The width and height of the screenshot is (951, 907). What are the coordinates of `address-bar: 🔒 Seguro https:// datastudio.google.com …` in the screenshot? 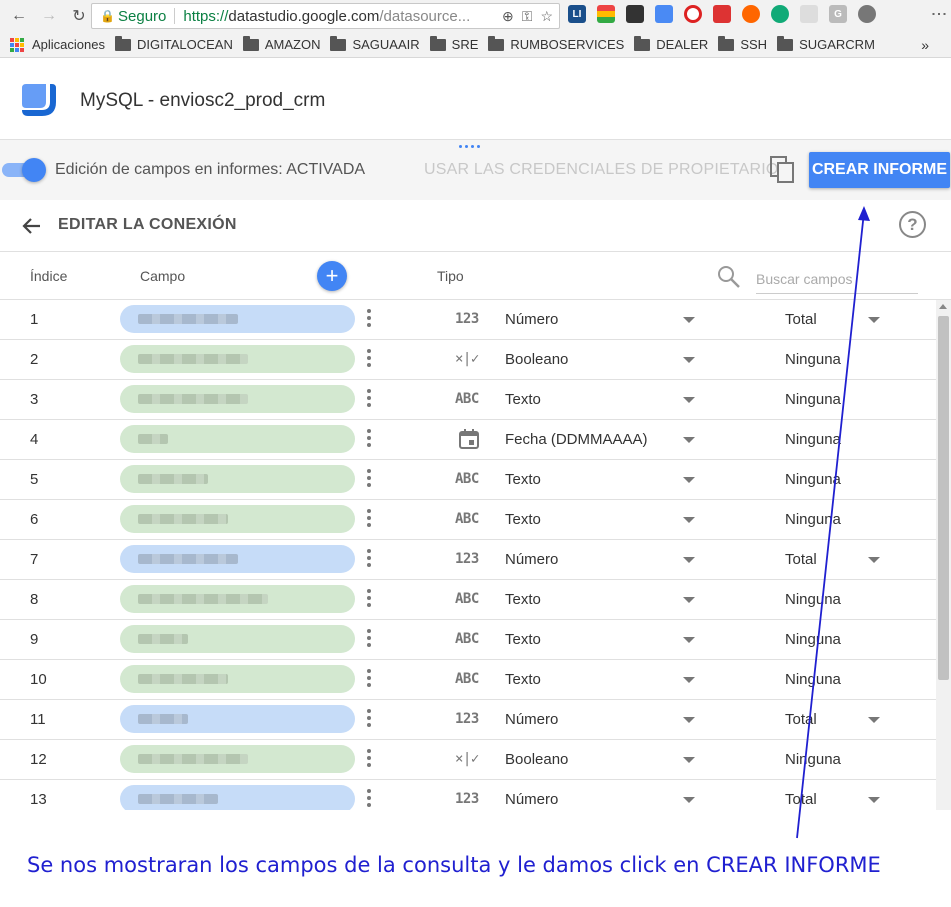 It's located at (325, 16).